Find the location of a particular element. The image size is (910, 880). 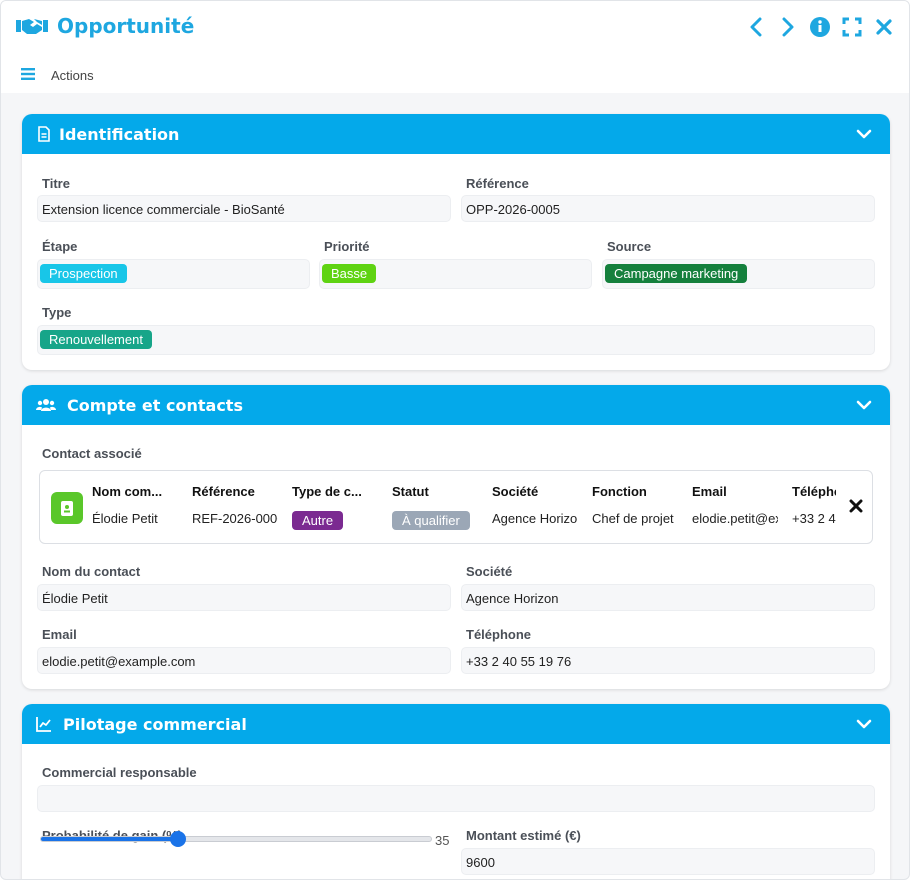

chevron-right-icon is located at coordinates (788, 27).